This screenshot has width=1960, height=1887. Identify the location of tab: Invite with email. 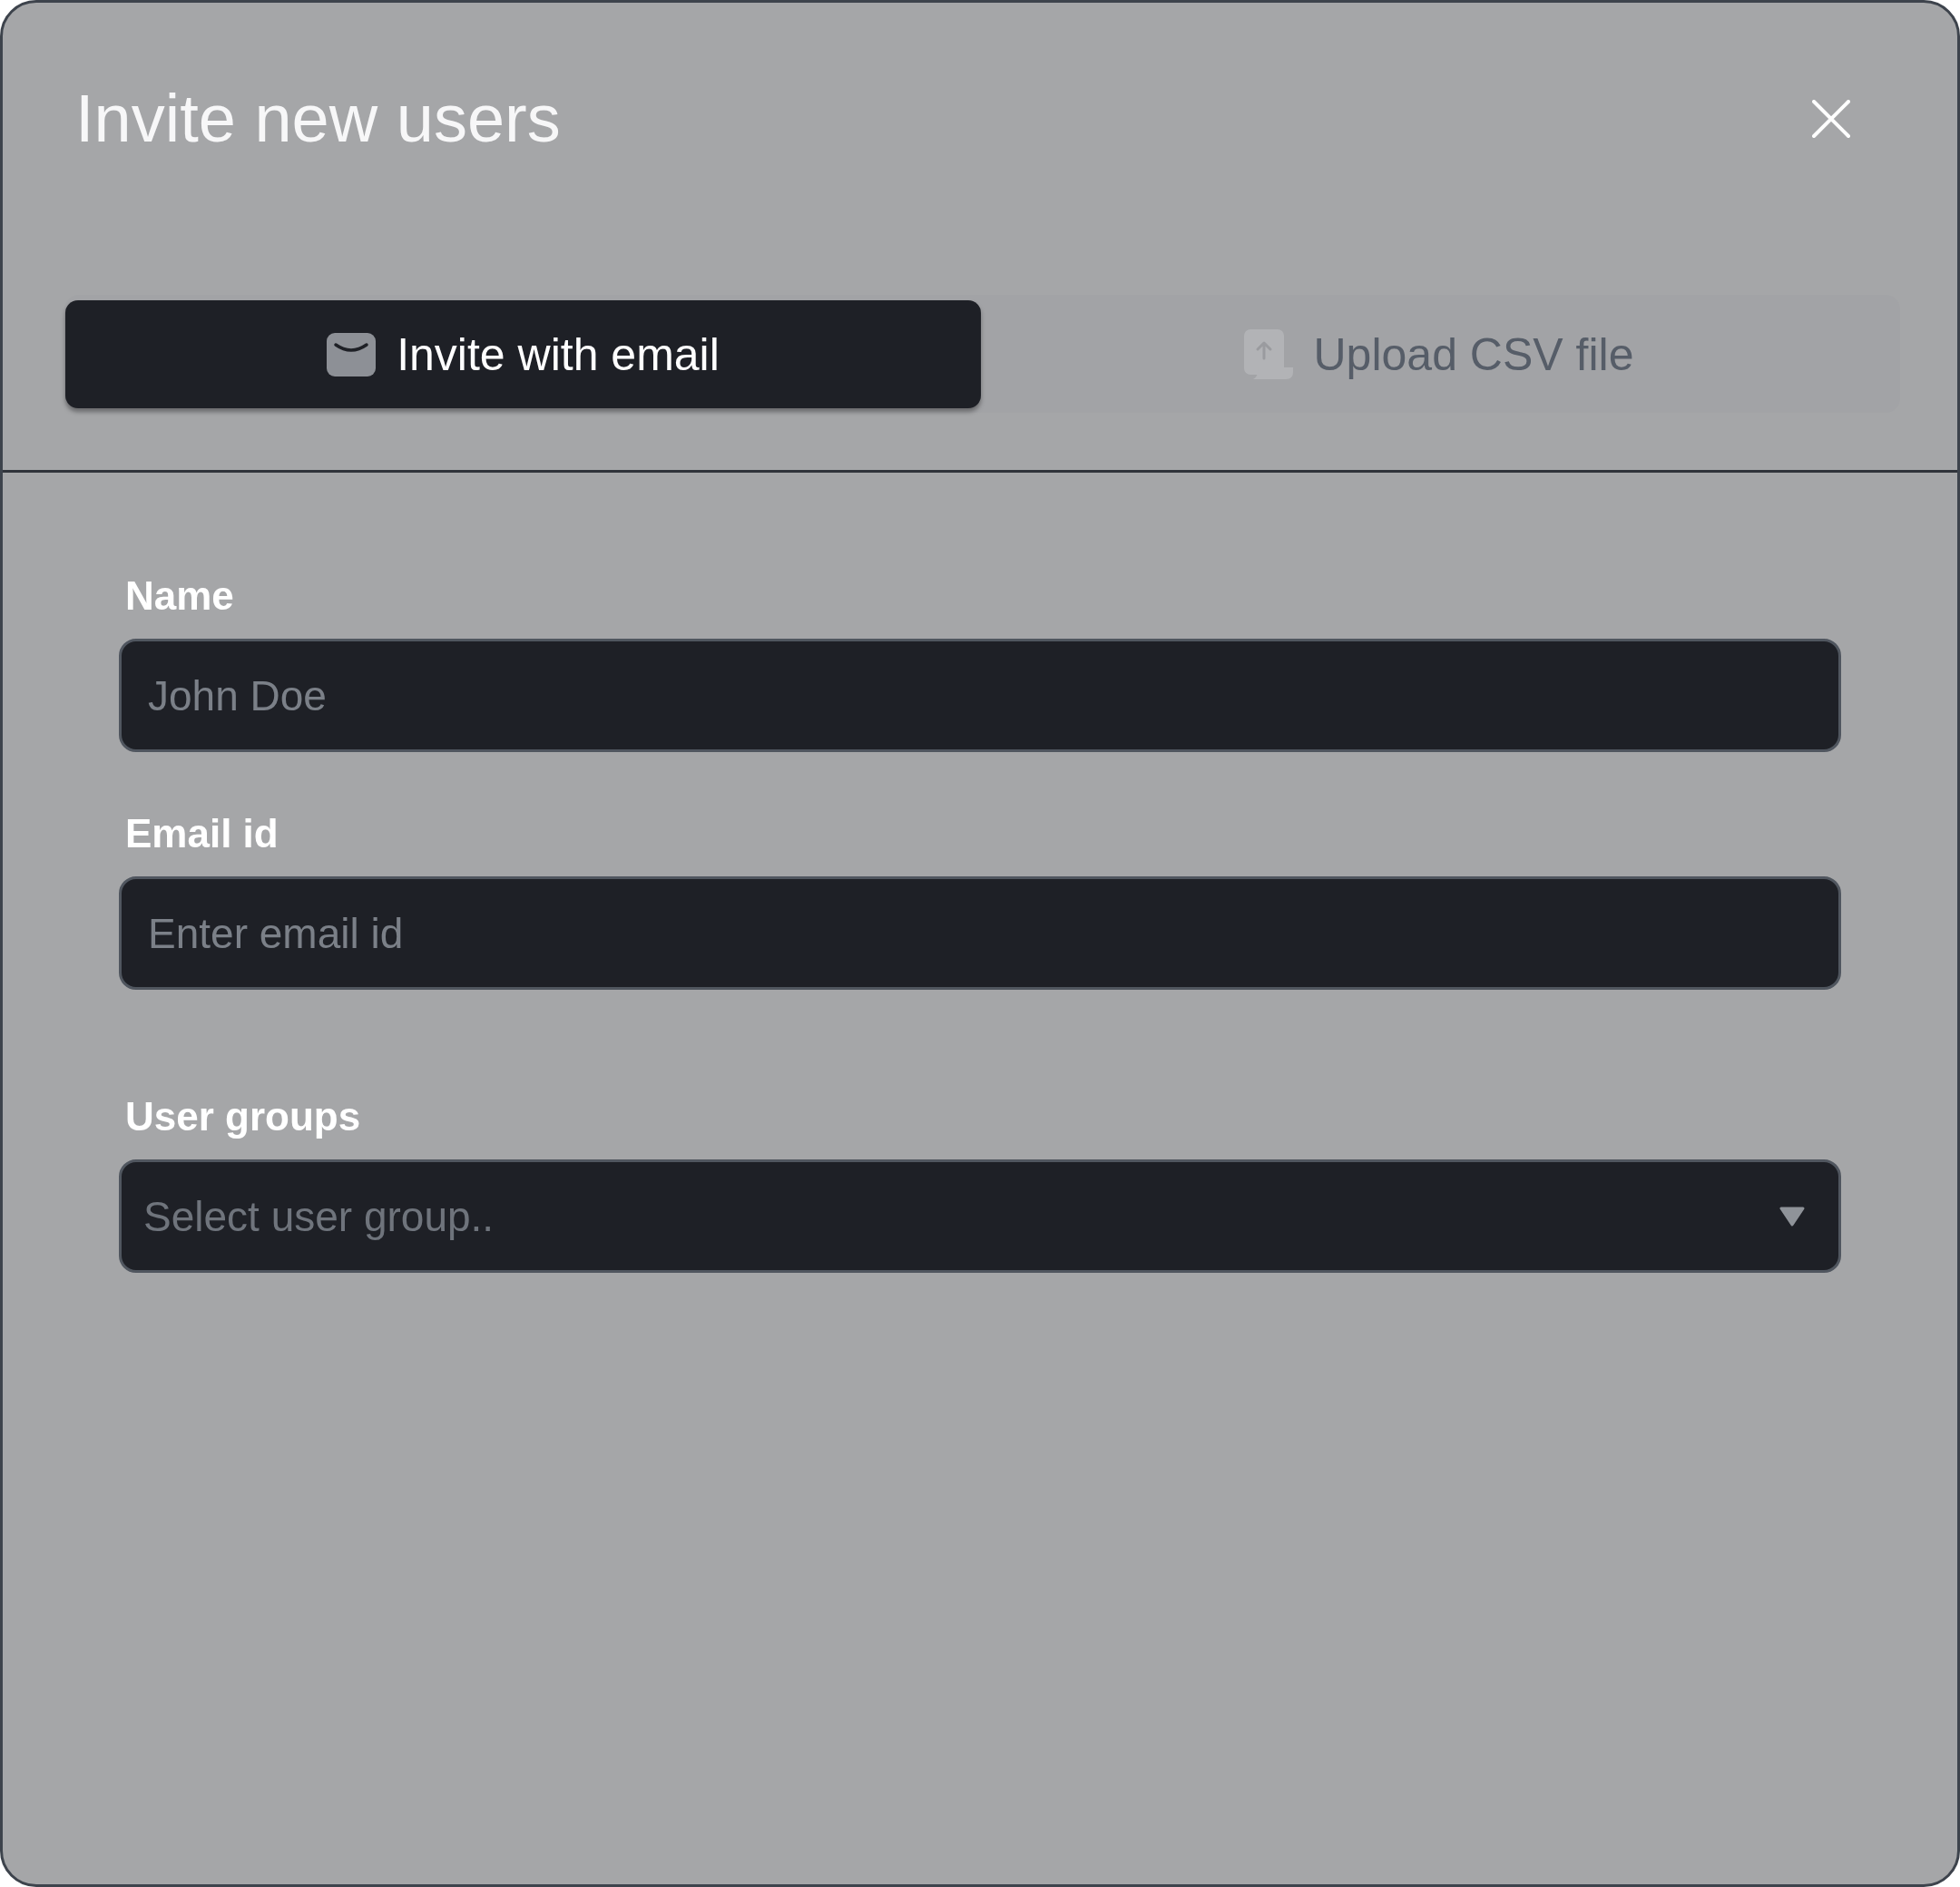
(523, 354).